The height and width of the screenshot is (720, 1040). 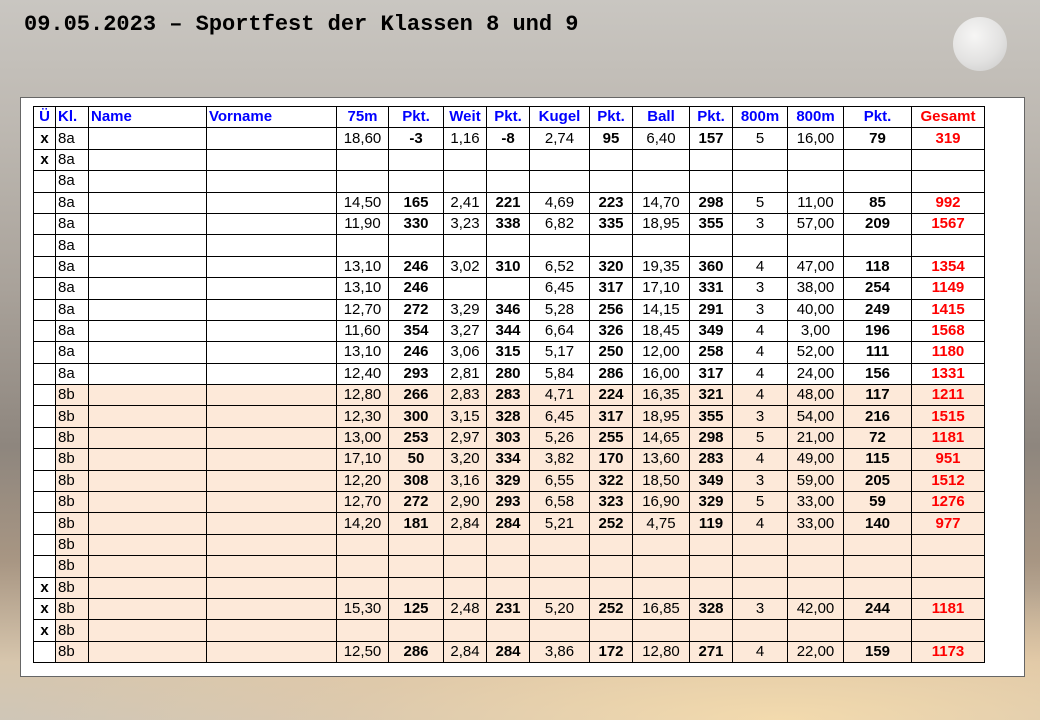 I want to click on cell-800m-minuten: 5, so click(x=760, y=202).